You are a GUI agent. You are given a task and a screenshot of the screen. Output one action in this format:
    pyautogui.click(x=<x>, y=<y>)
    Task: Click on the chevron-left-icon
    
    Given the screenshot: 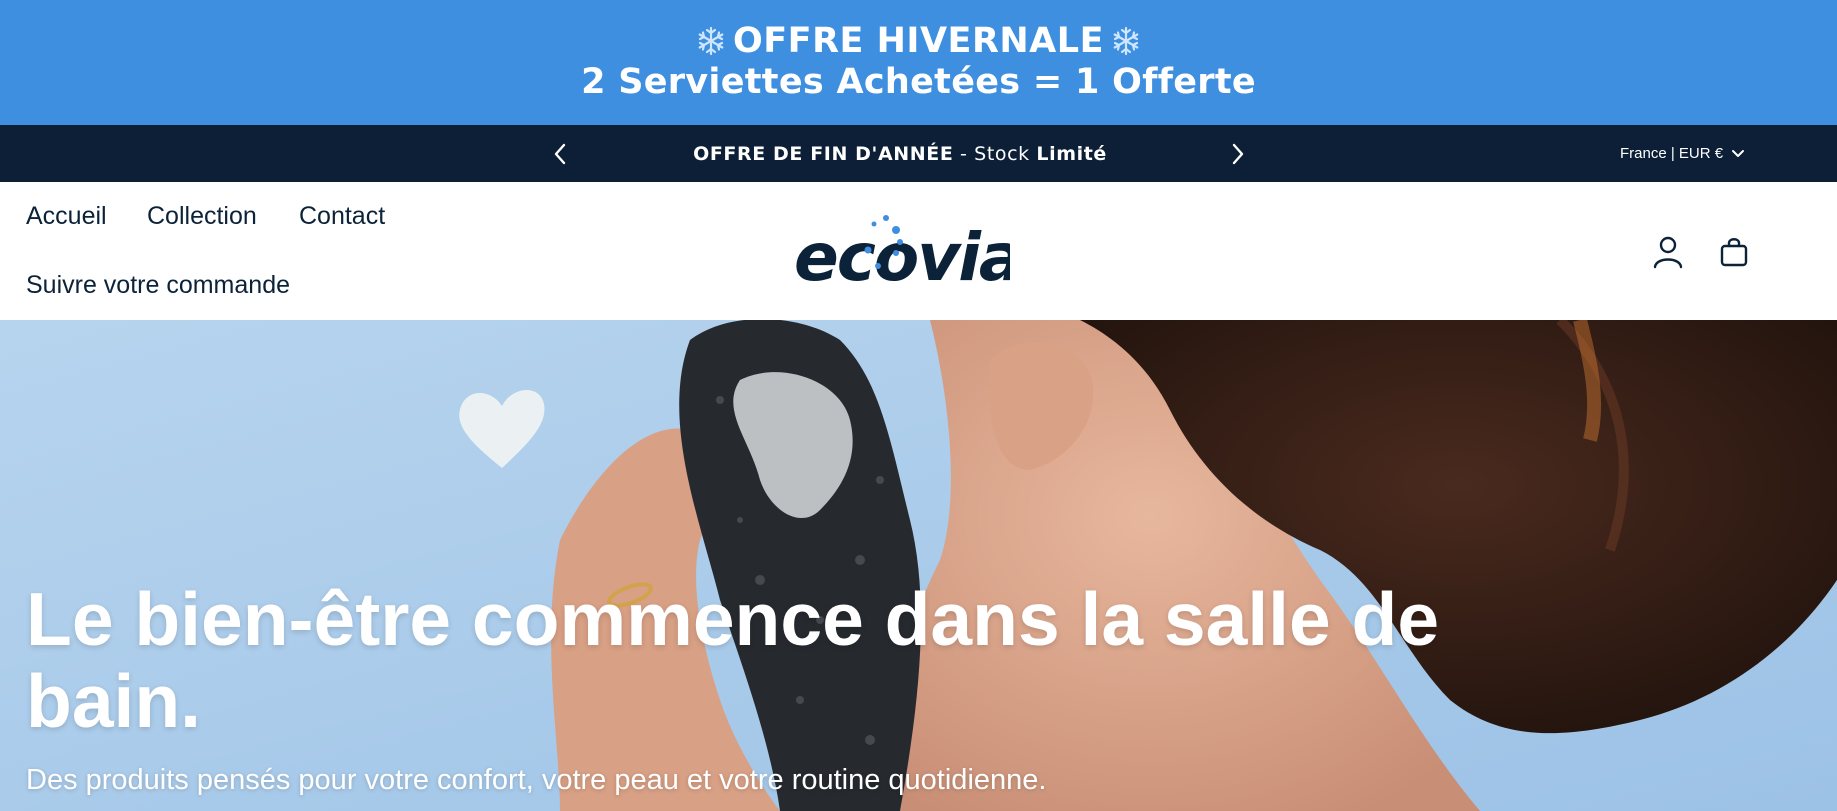 What is the action you would take?
    pyautogui.click(x=560, y=154)
    